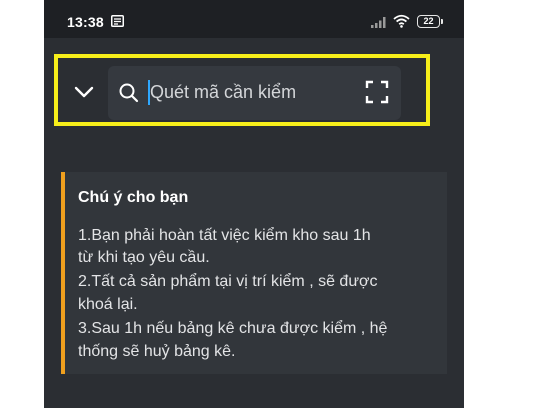 This screenshot has width=545, height=408. Describe the element at coordinates (442, 21) in the screenshot. I see `battery-cap` at that location.